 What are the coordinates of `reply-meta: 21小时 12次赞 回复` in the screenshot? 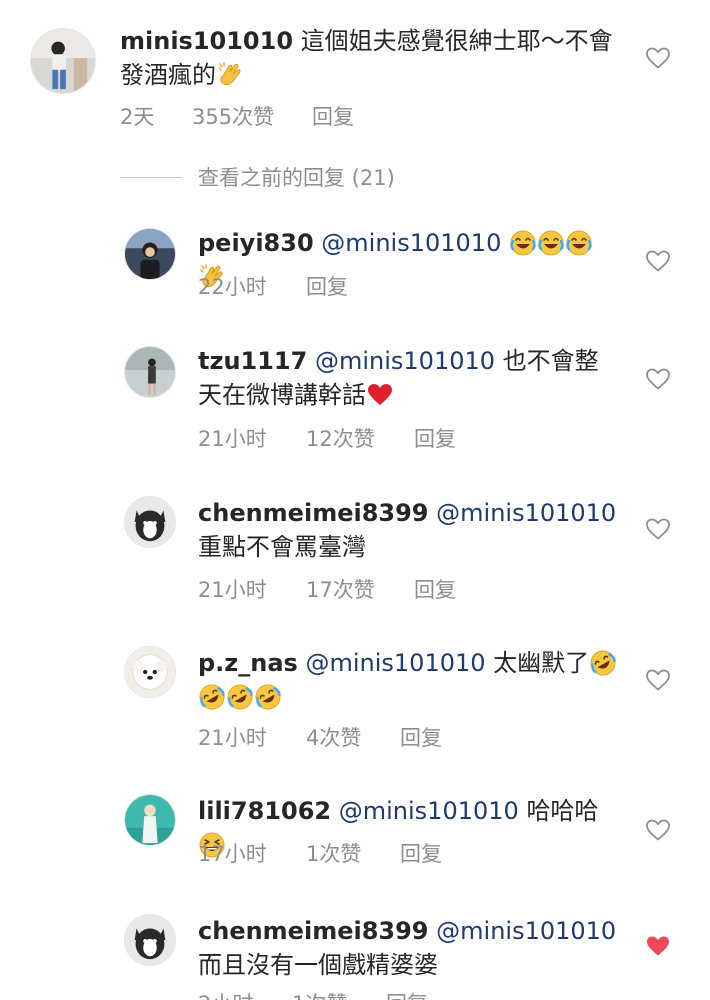 It's located at (327, 438).